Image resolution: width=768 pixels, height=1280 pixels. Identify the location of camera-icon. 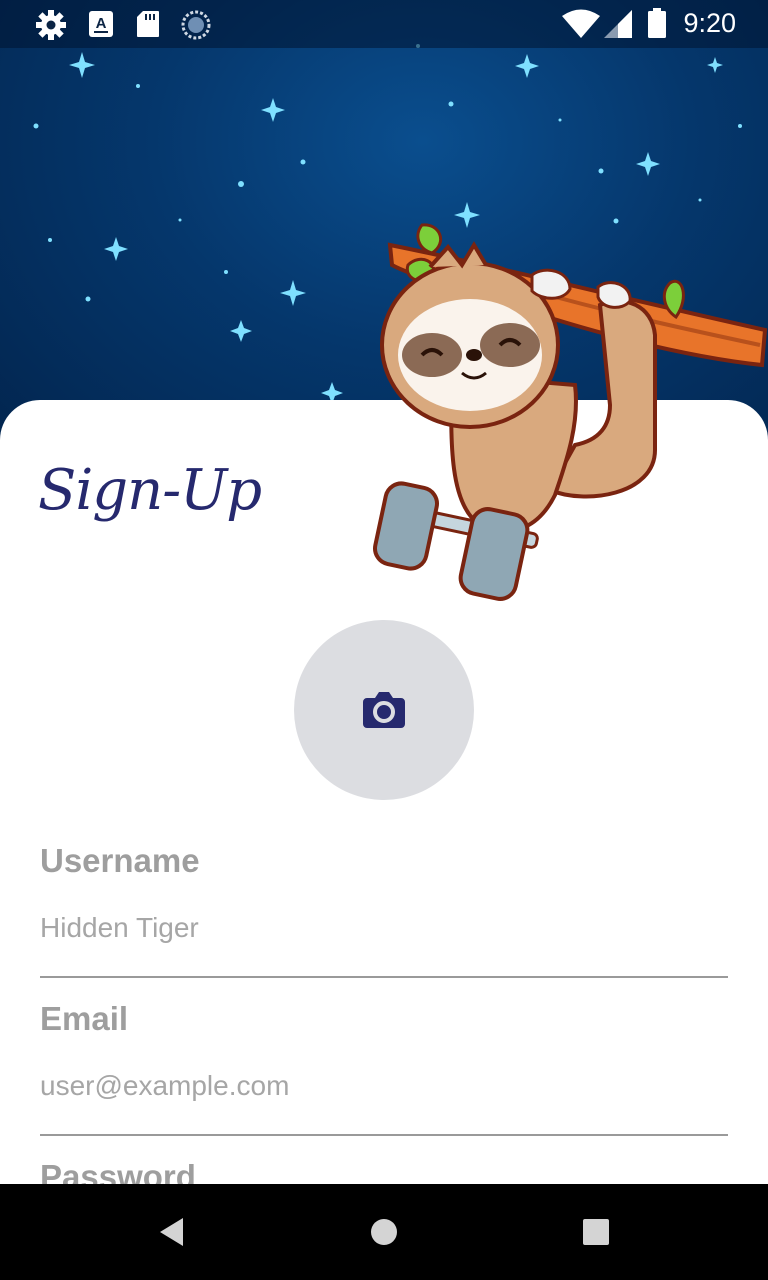
(384, 710).